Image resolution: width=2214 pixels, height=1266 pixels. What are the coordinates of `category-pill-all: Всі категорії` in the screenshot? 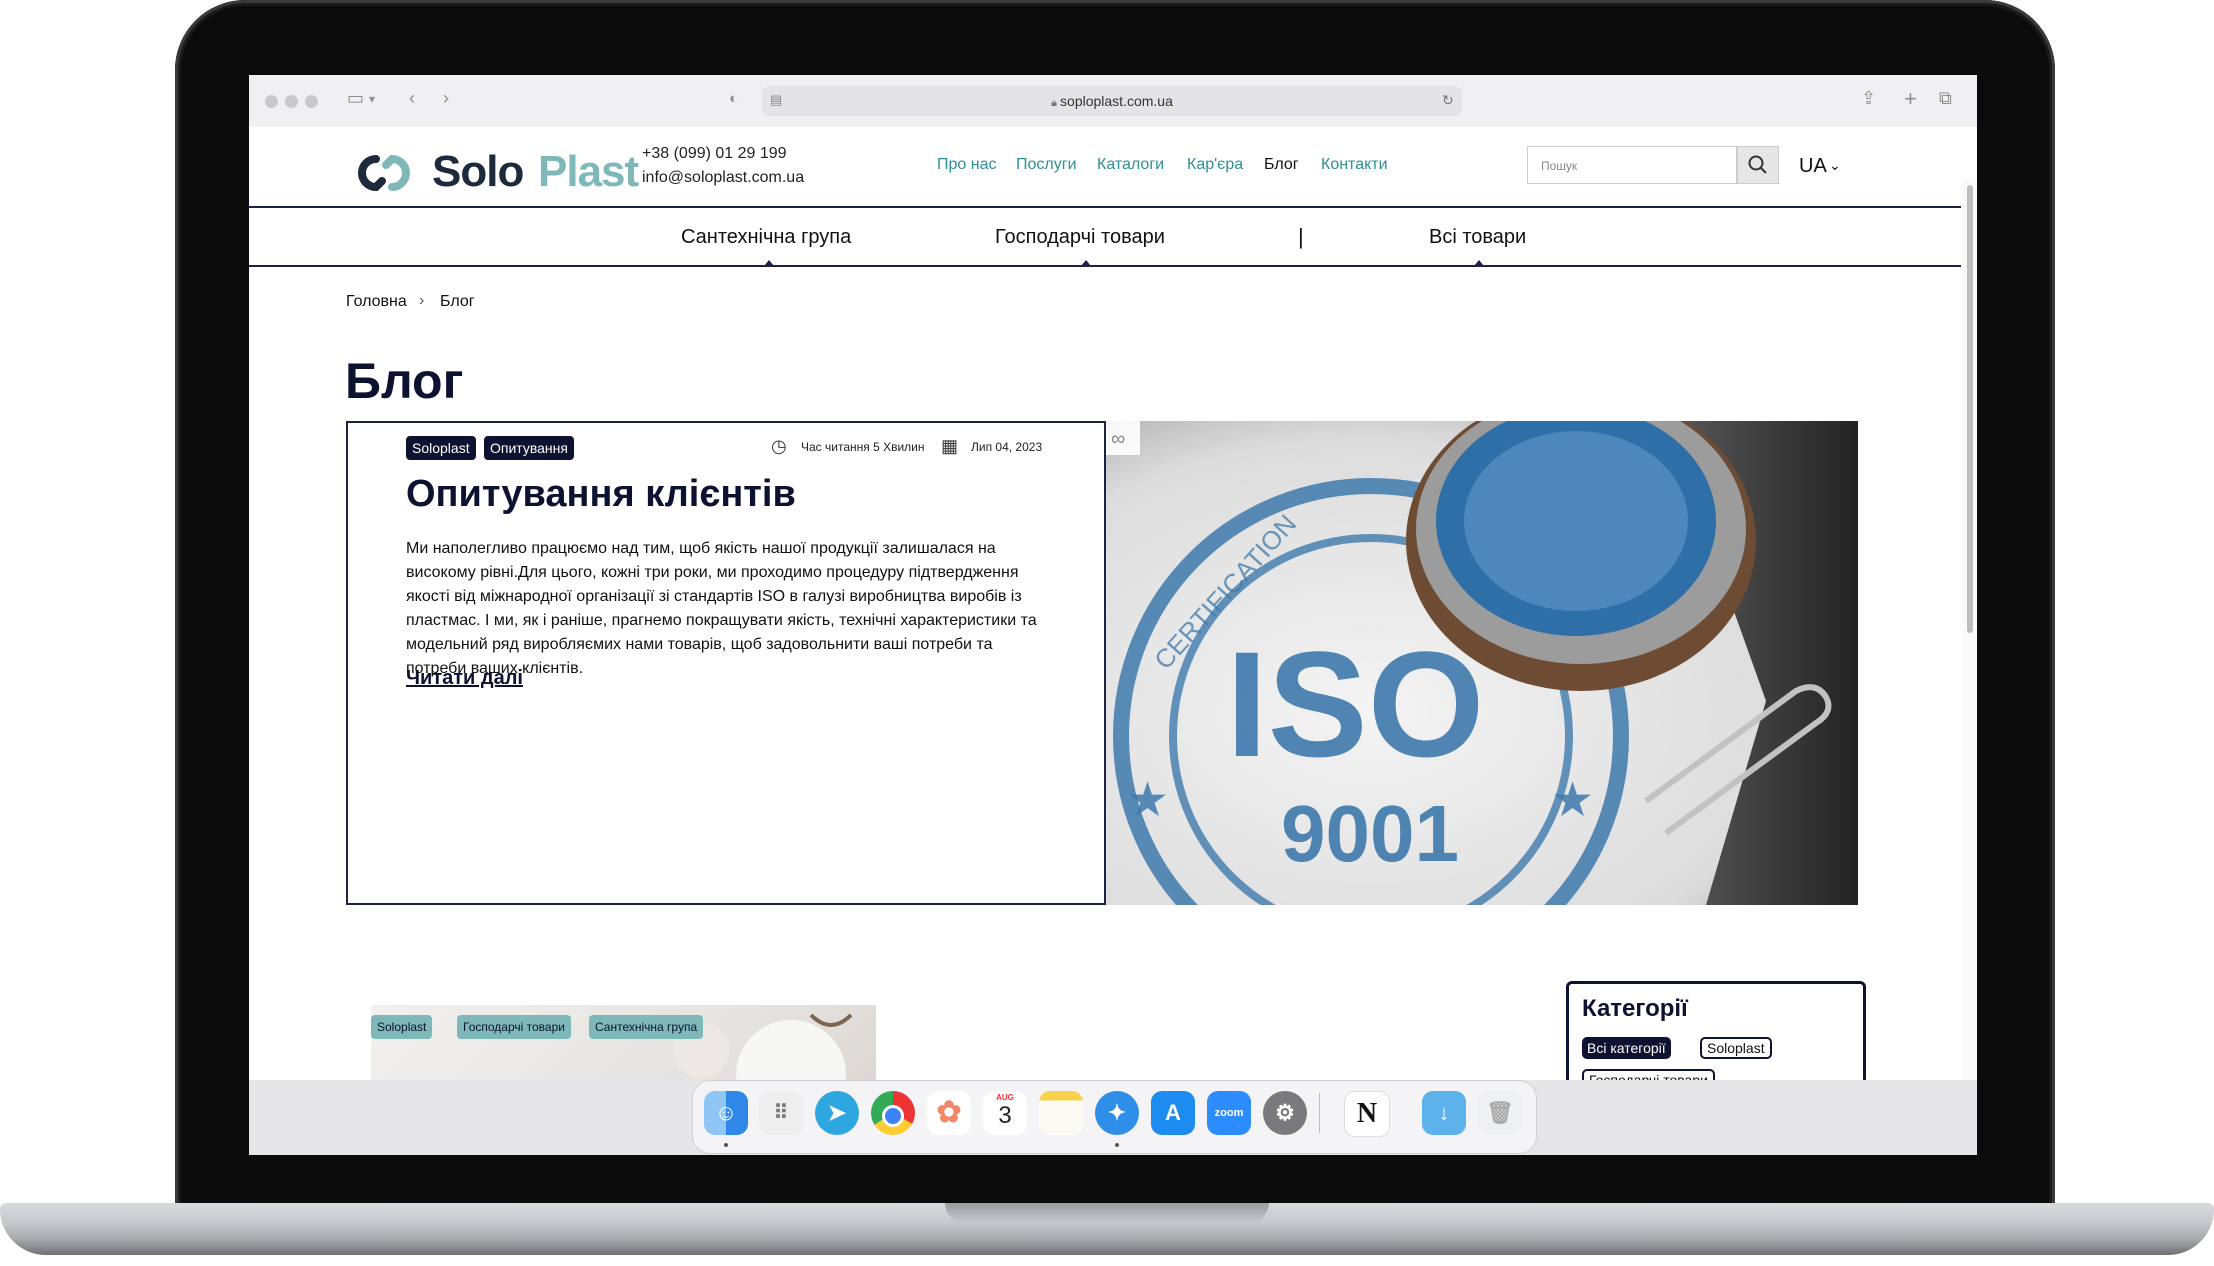 It's located at (1626, 1048).